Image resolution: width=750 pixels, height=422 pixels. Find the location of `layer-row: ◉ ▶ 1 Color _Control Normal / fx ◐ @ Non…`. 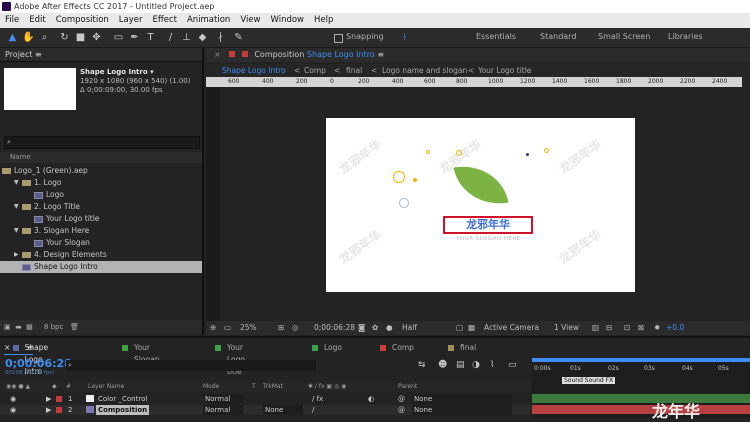

layer-row: ◉ ▶ 1 Color _Control Normal / fx ◐ @ Non… is located at coordinates (265, 399).